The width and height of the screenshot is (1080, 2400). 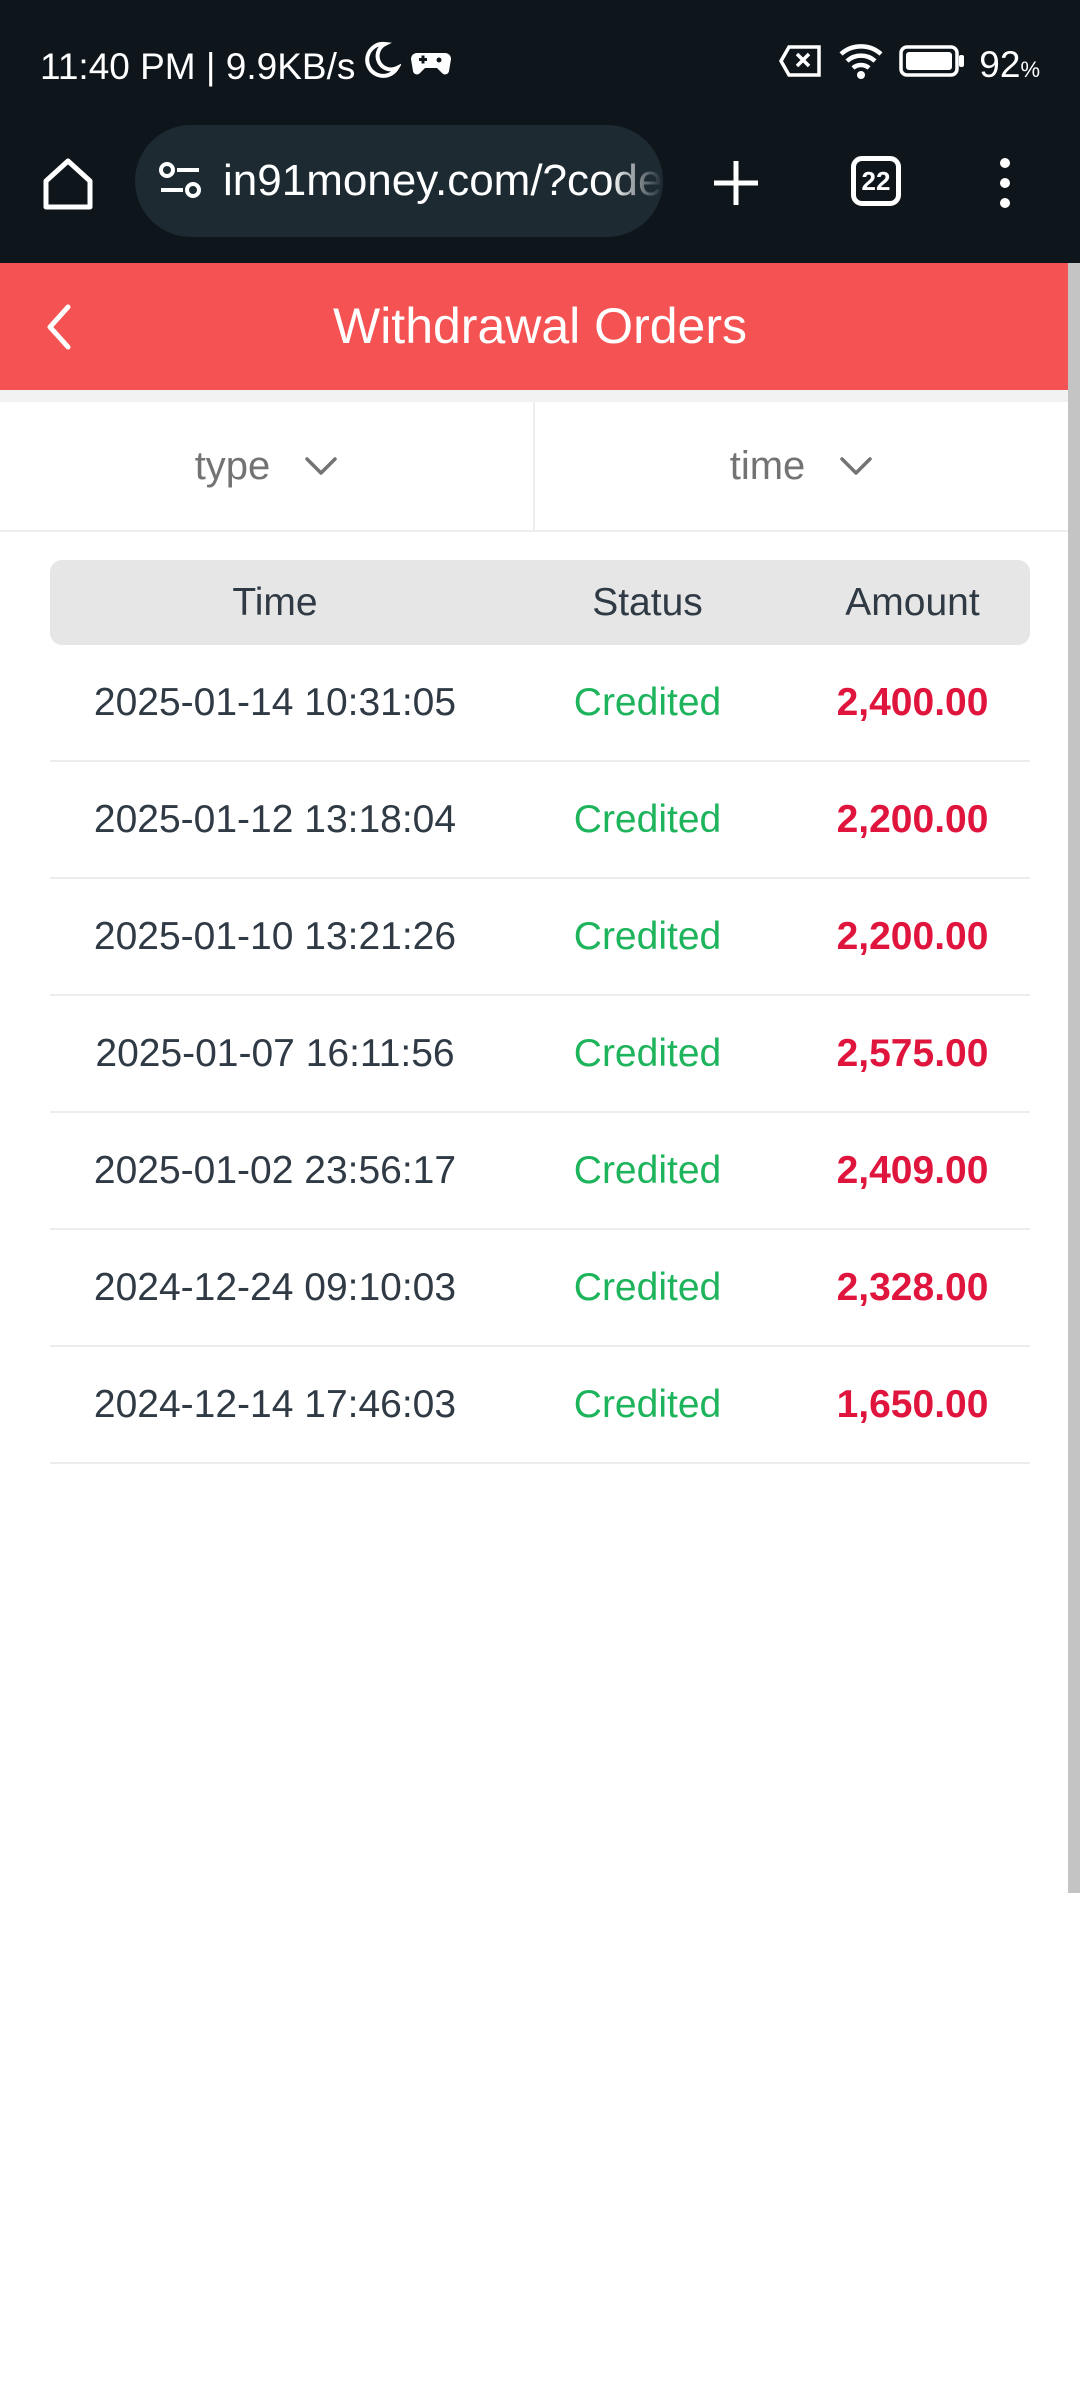 What do you see at coordinates (540, 820) in the screenshot?
I see `table-row: 2025-01-12 13:18:04 Credited 2,200.00` at bounding box center [540, 820].